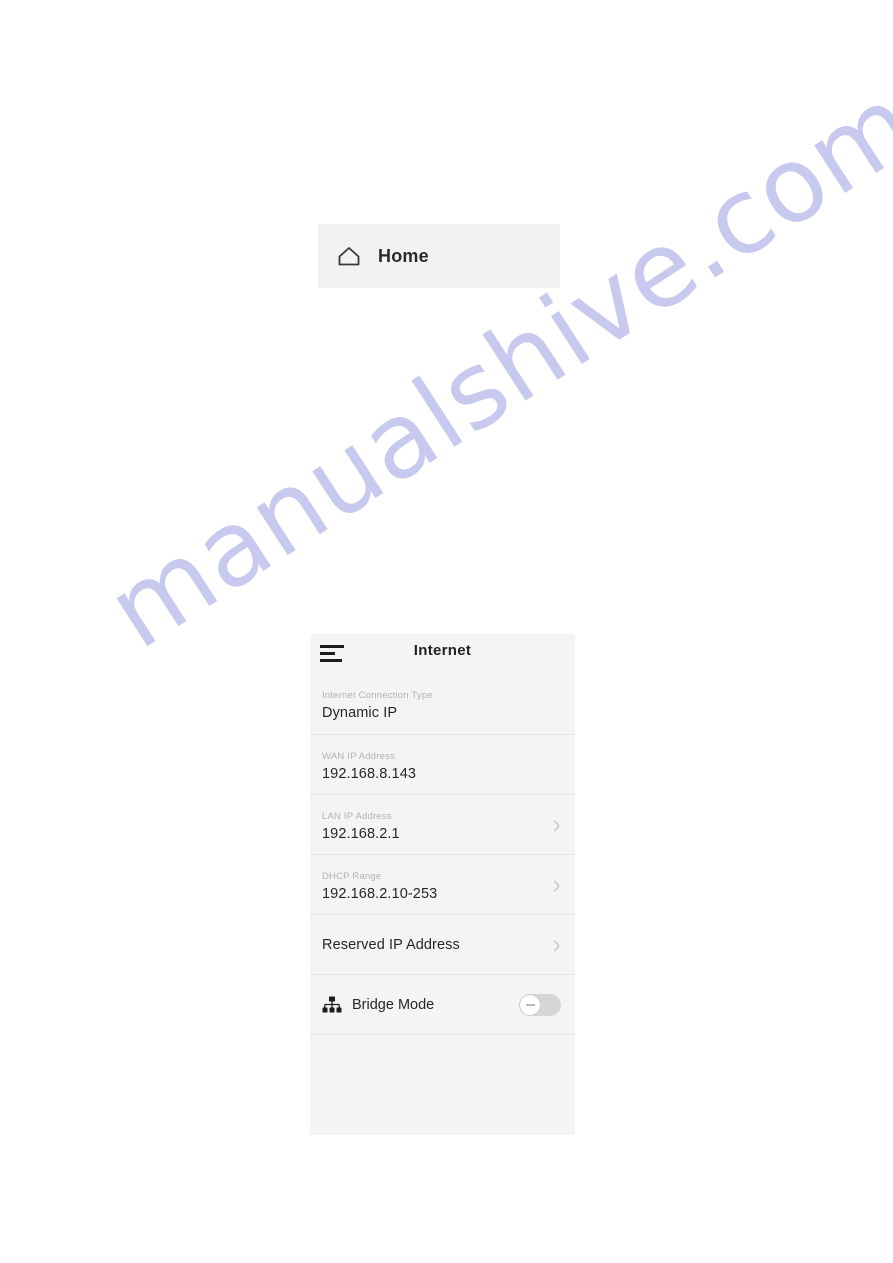  I want to click on home-icon, so click(349, 256).